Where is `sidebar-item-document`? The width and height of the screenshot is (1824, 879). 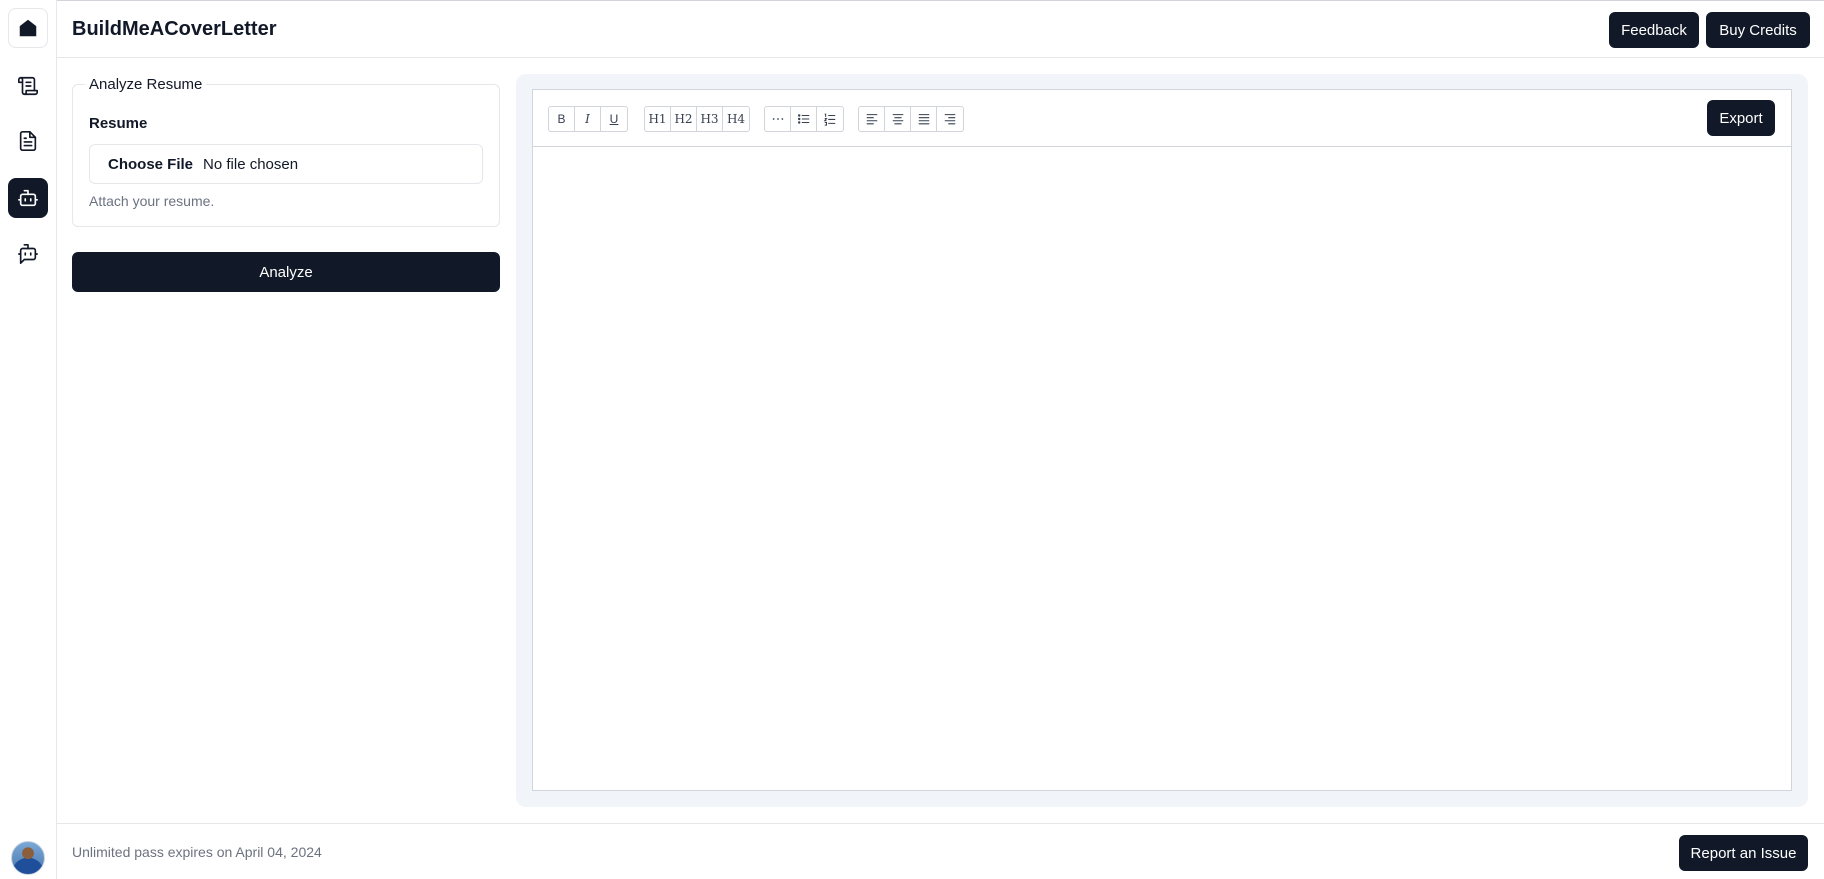
sidebar-item-document is located at coordinates (28, 141).